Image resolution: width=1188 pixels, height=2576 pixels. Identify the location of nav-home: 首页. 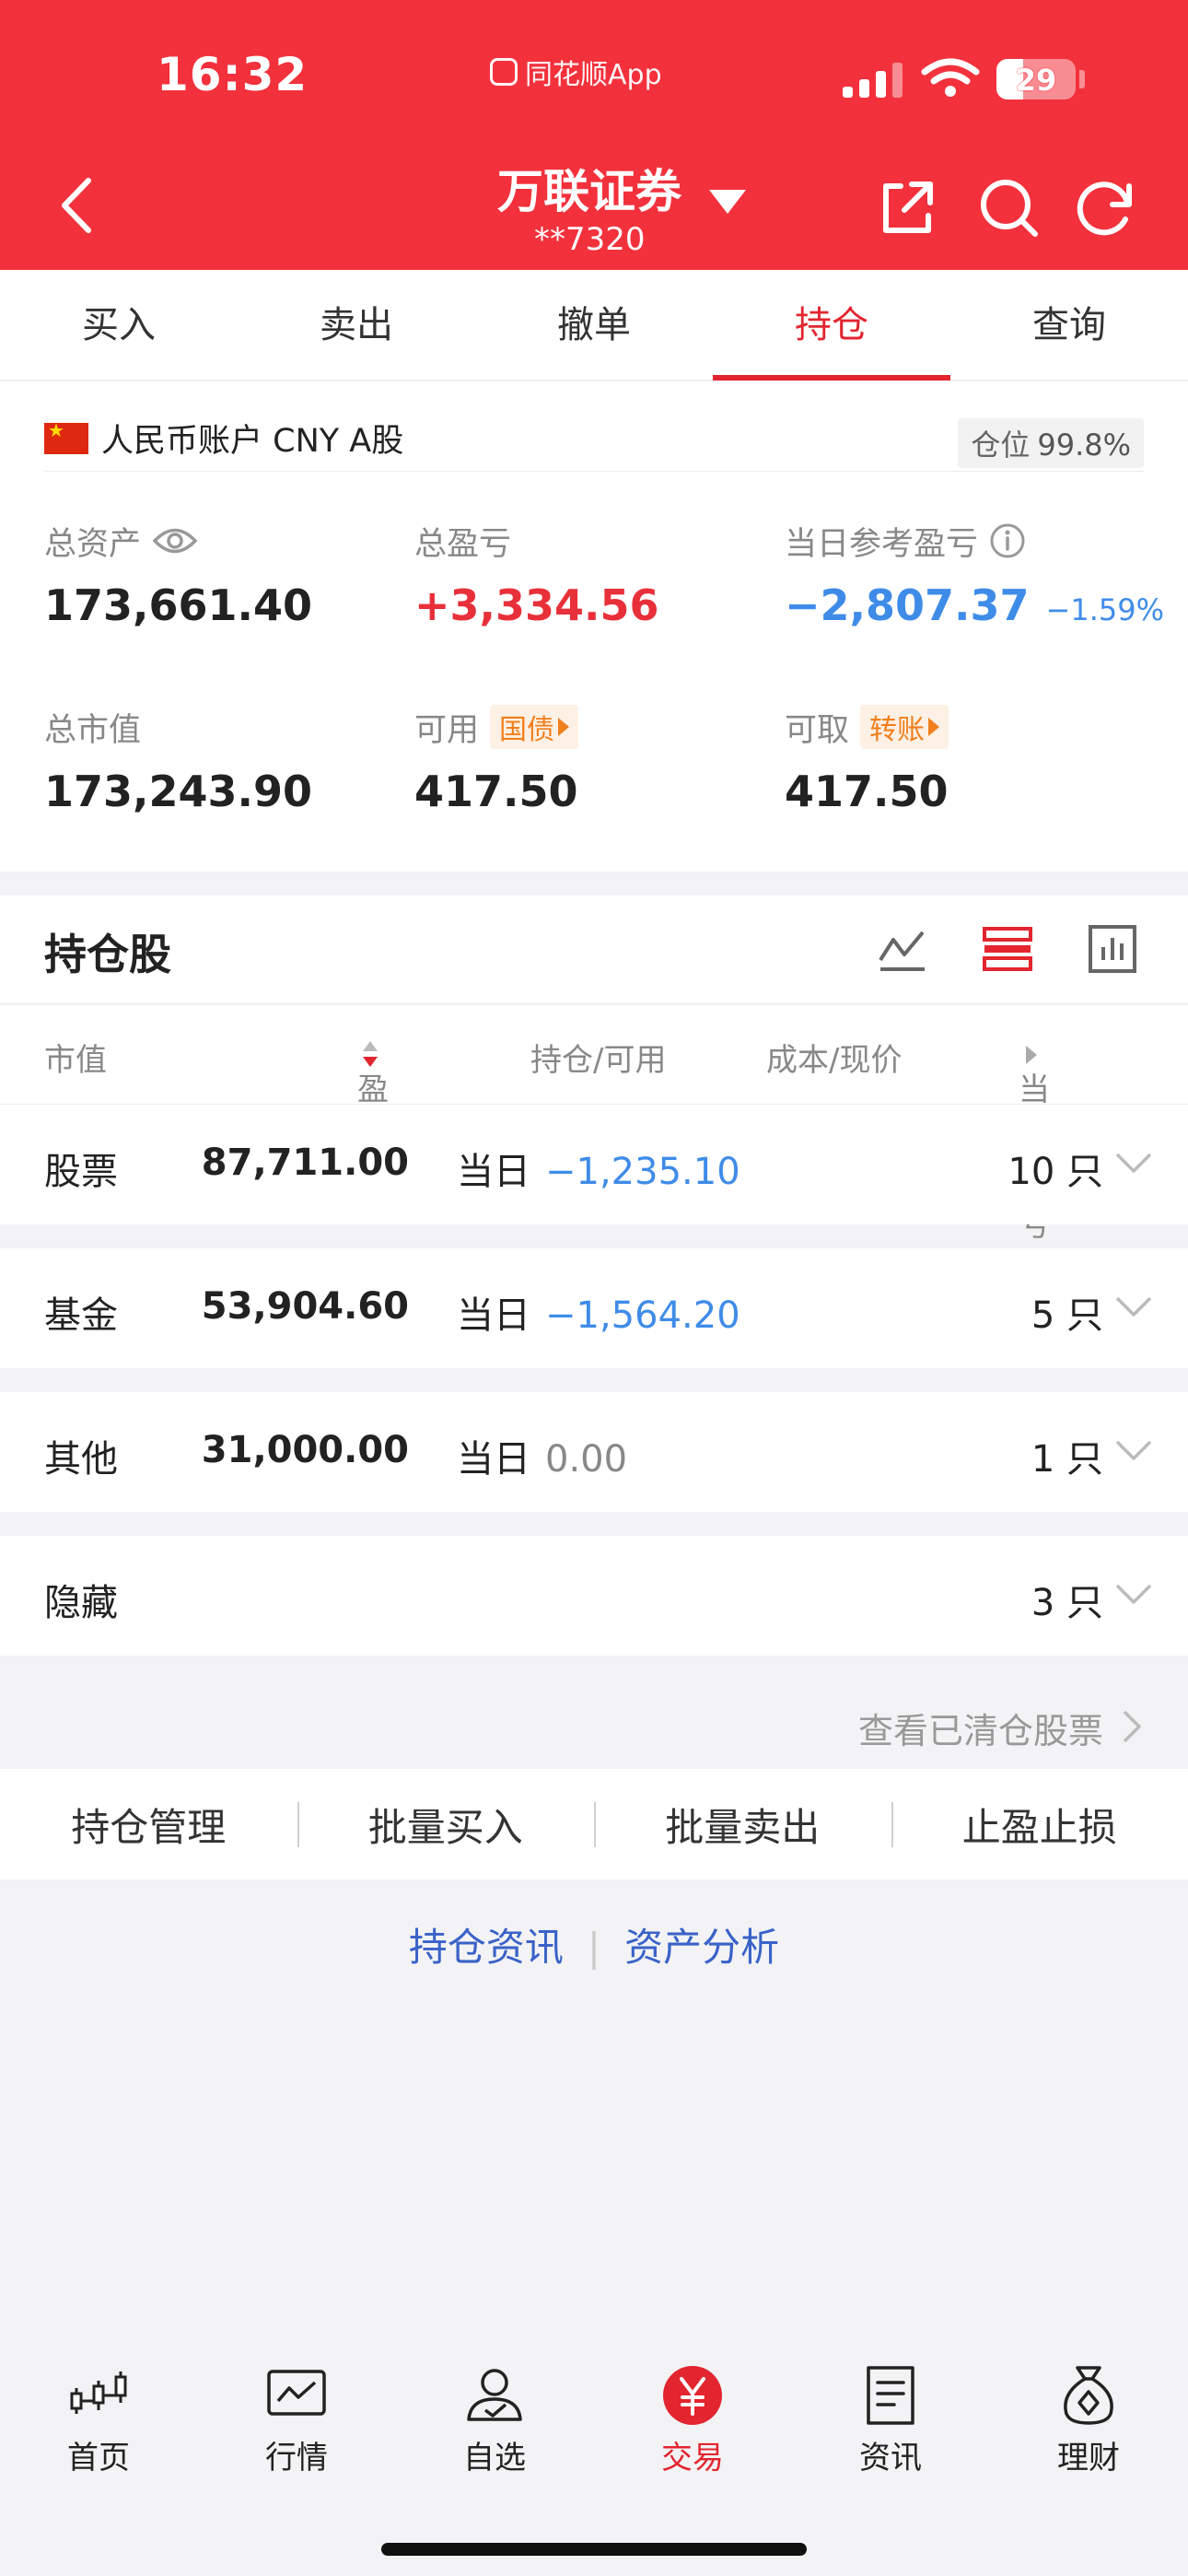
(98, 2419).